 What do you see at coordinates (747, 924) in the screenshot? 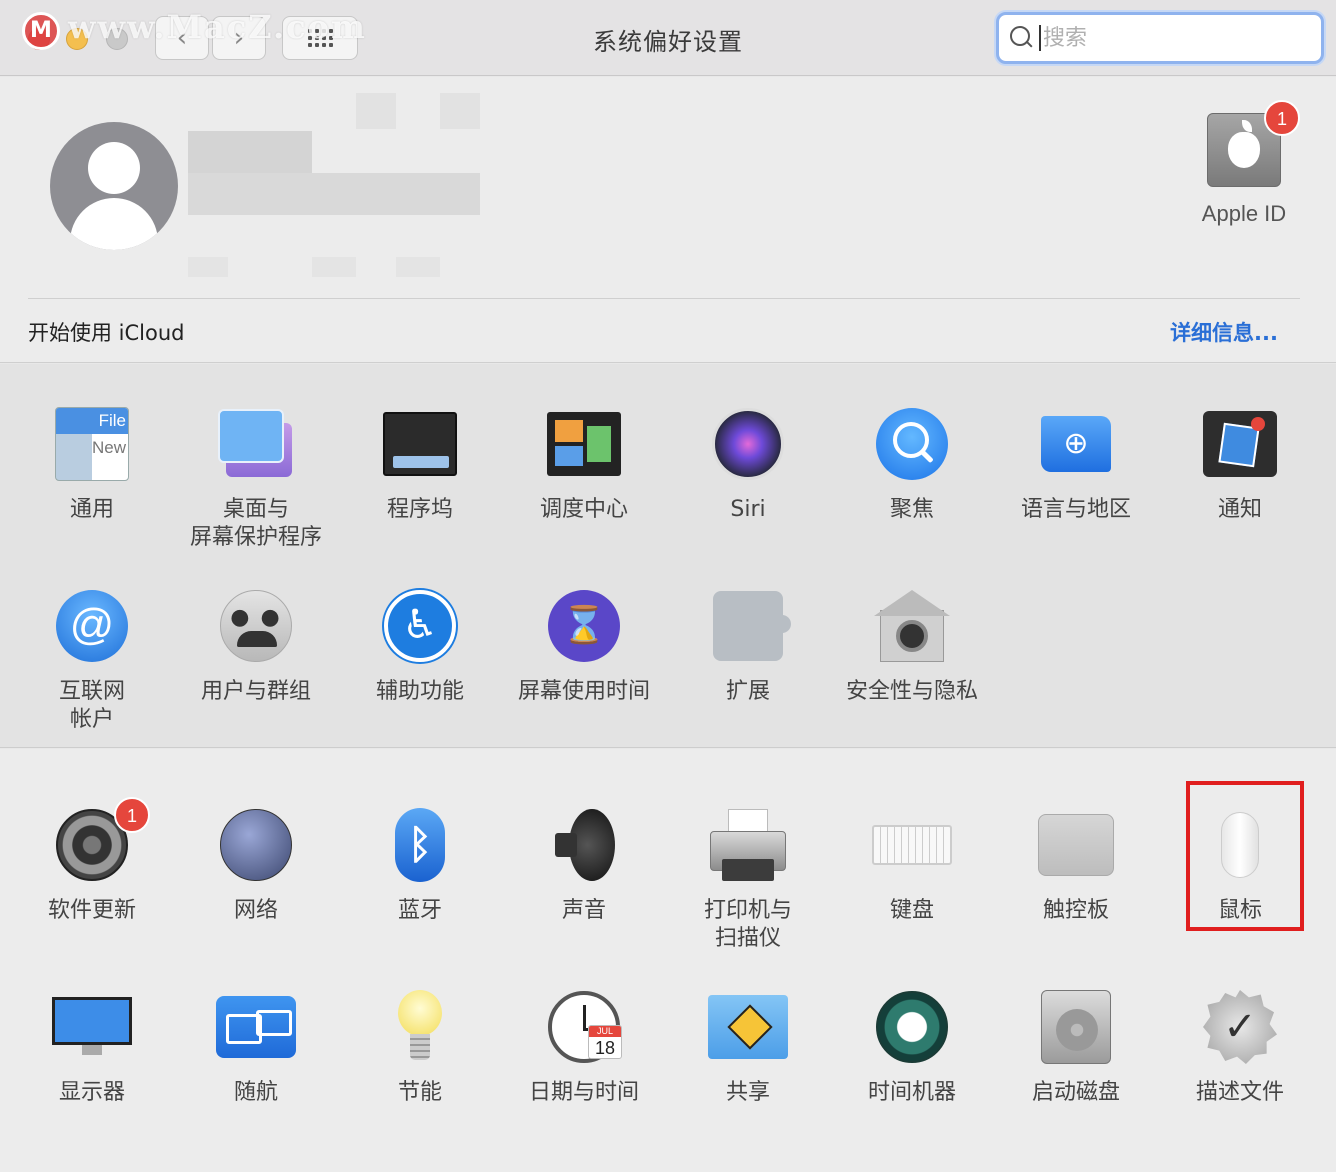
I see `pane-label: 打印机与 扫描仪` at bounding box center [747, 924].